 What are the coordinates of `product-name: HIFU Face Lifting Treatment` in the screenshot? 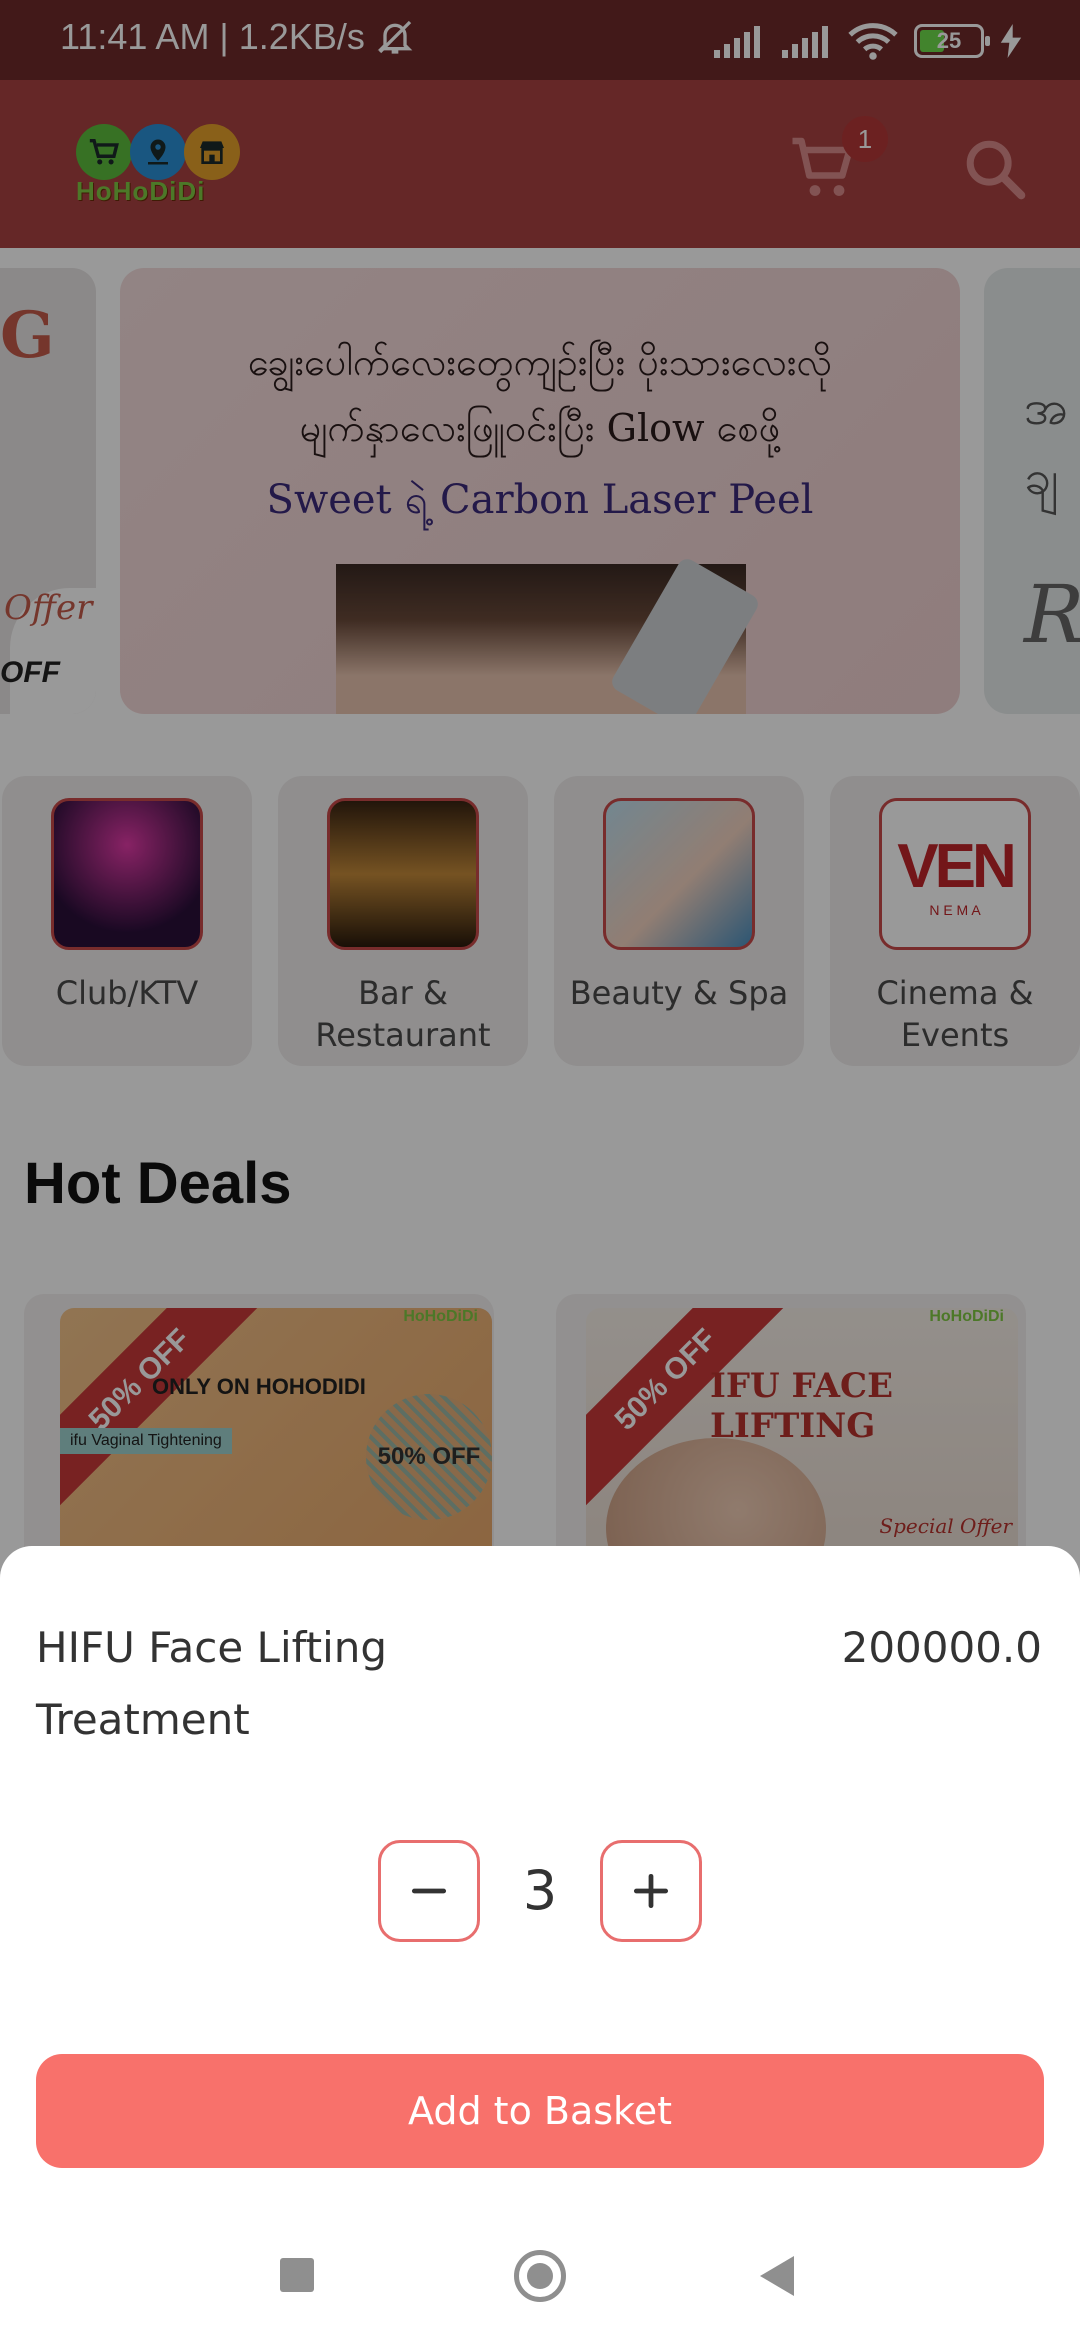 It's located at (212, 1683).